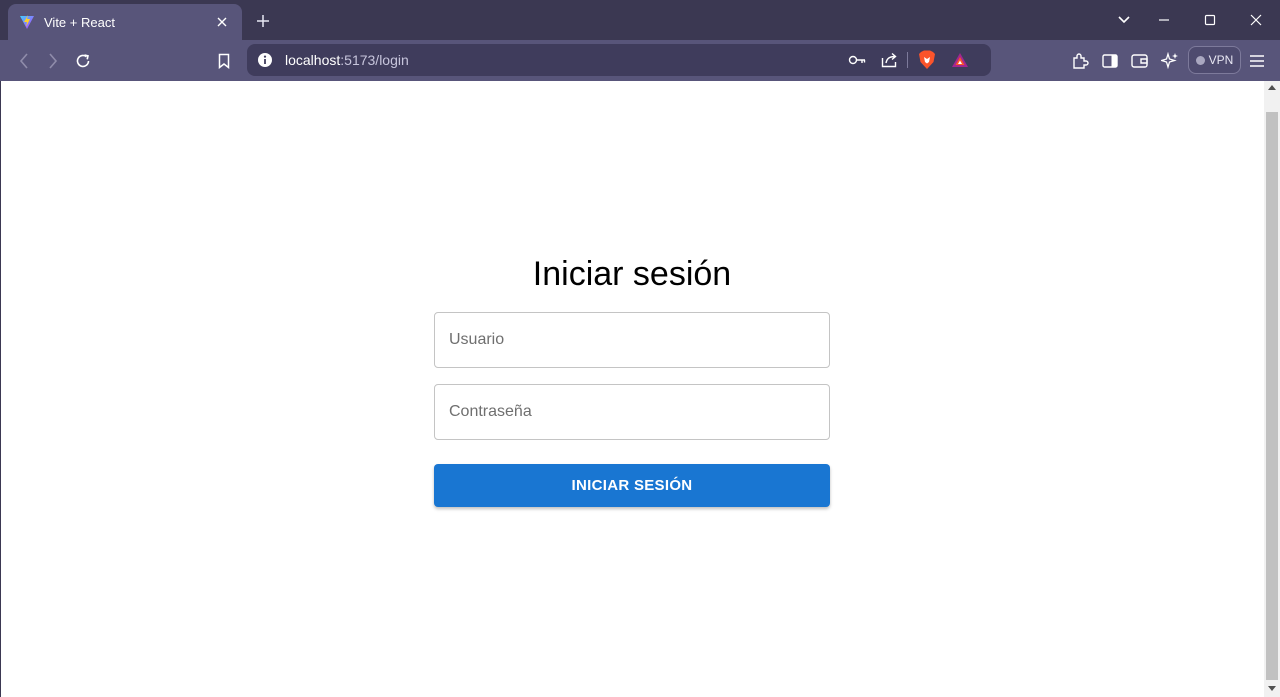  I want to click on tab-title: Vite + React, so click(79, 22).